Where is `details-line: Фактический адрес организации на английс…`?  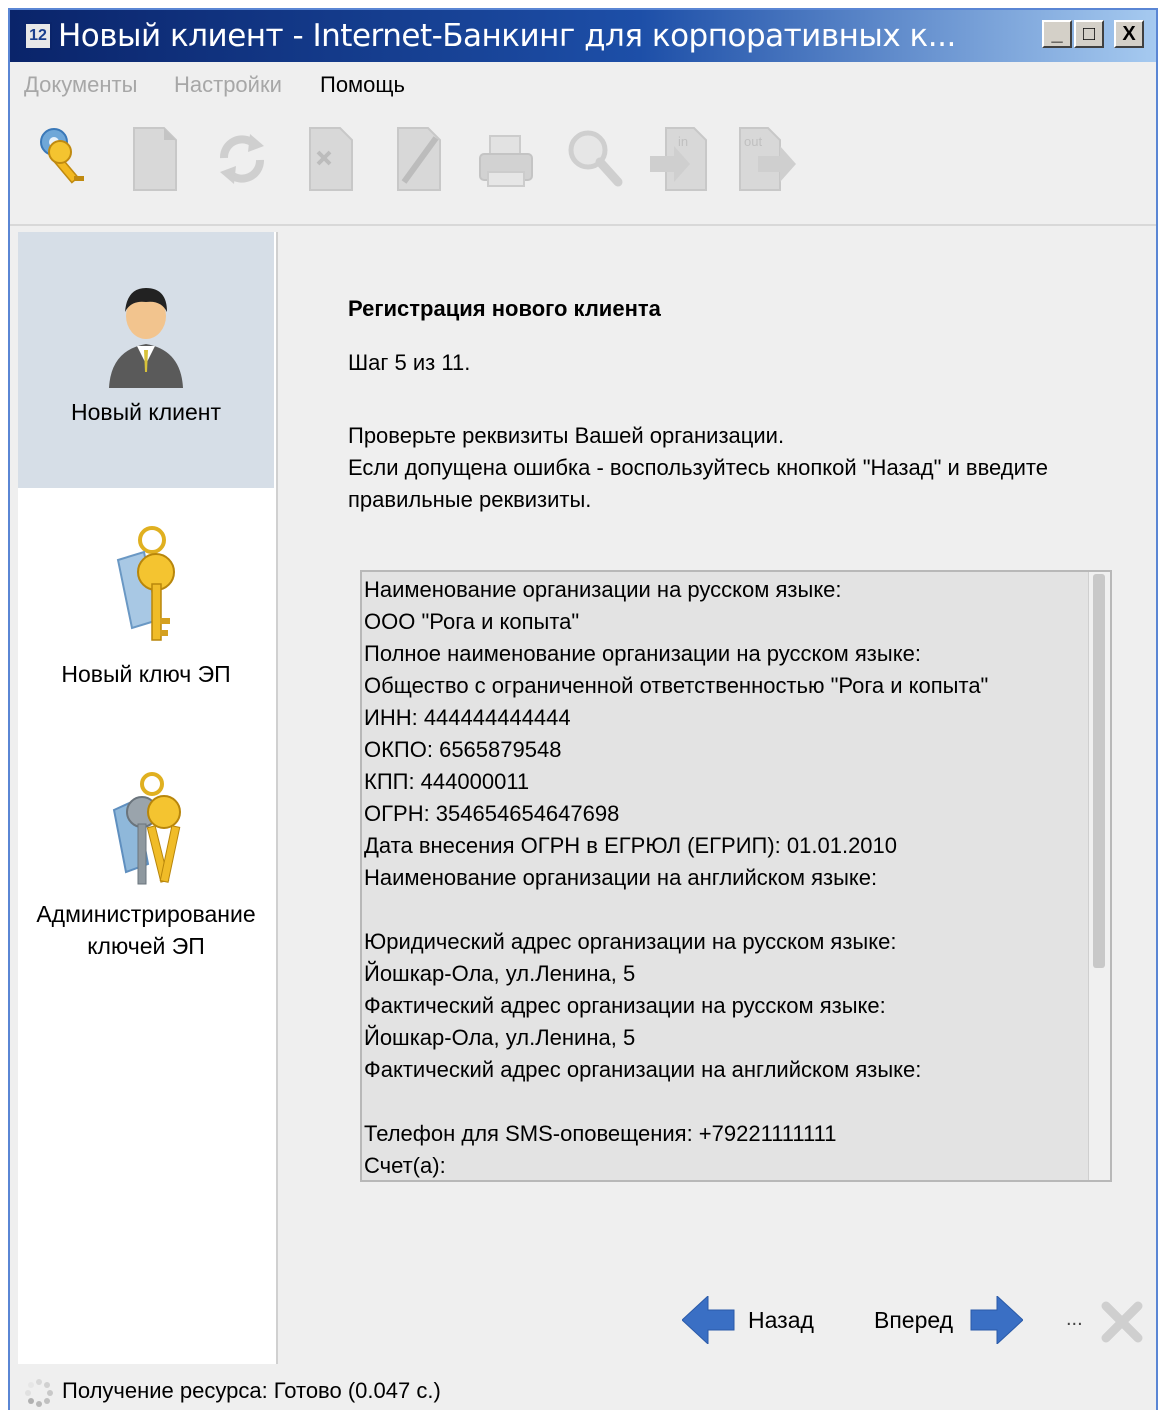 details-line: Фактический адрес организации на английс… is located at coordinates (643, 1069).